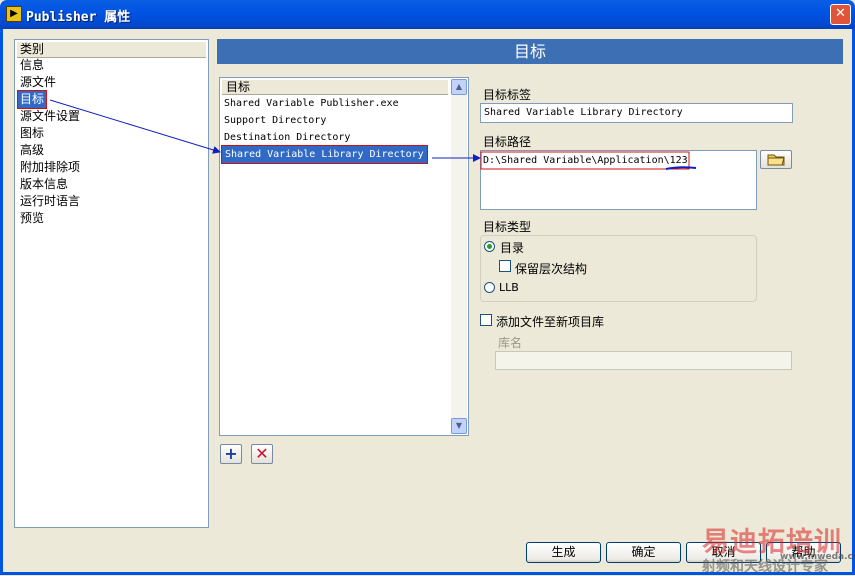 The width and height of the screenshot is (855, 576). Describe the element at coordinates (643, 552) in the screenshot. I see `ok-button: 确定` at that location.